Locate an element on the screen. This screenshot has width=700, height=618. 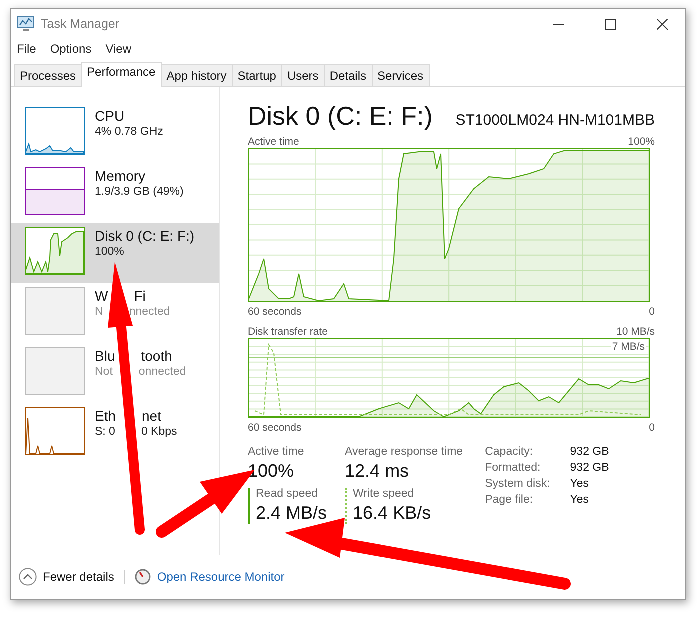
tab: Services is located at coordinates (401, 75).